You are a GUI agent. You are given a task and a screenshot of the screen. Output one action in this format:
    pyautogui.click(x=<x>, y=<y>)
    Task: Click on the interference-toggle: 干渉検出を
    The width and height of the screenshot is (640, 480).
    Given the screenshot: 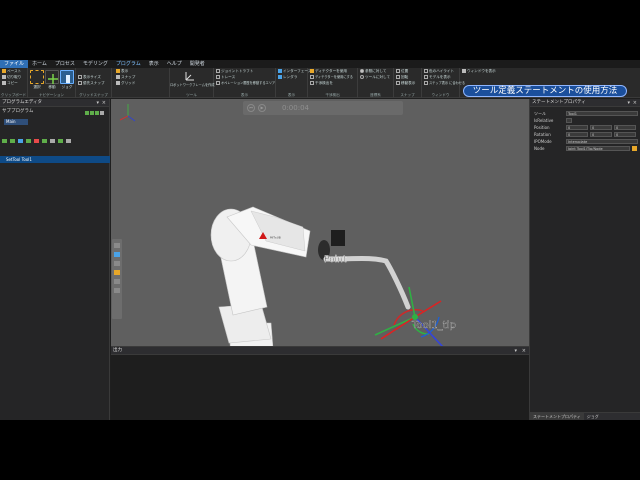 What is the action you would take?
    pyautogui.click(x=321, y=83)
    